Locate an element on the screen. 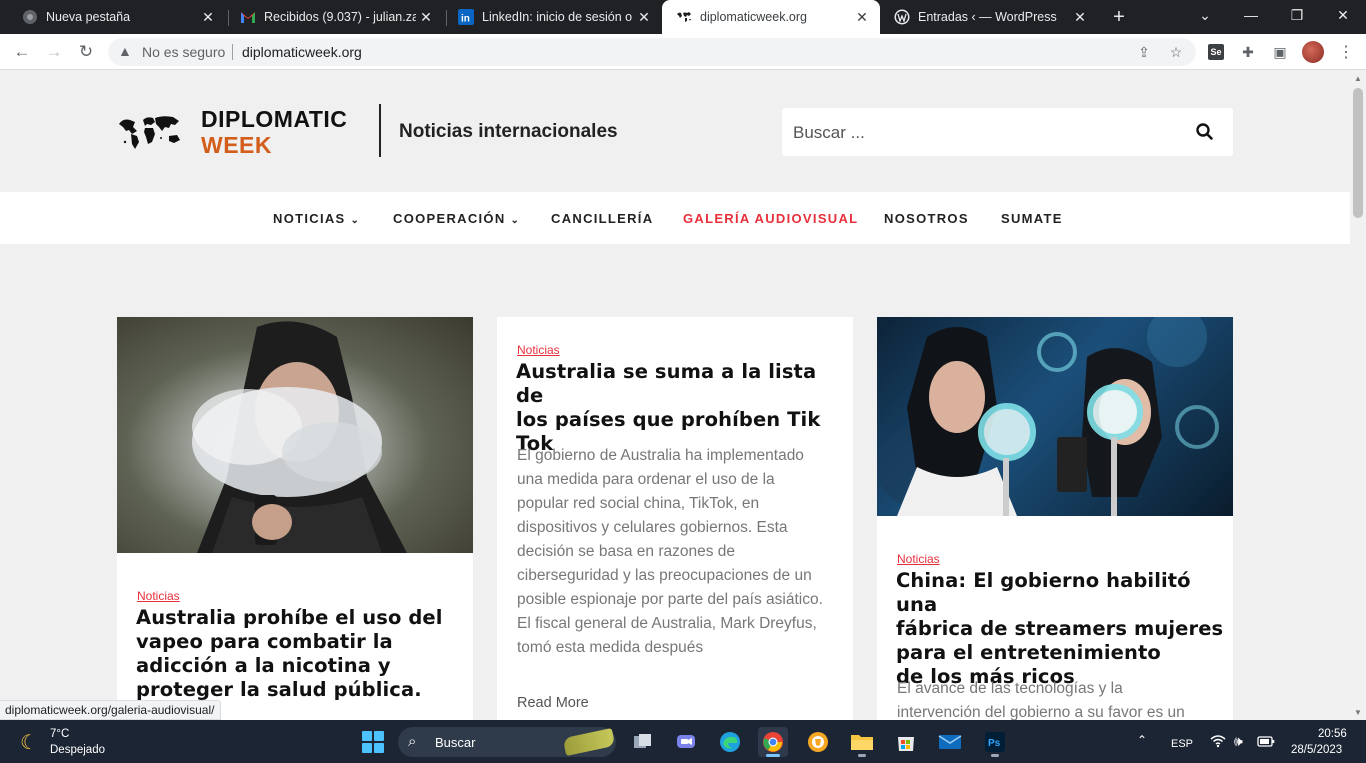 The width and height of the screenshot is (1366, 763). svg-text: Ps is located at coordinates (994, 743).